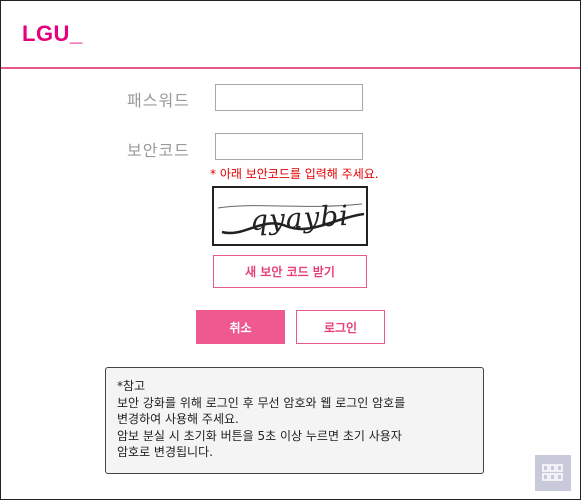  I want to click on logo: LGU_, so click(52, 33).